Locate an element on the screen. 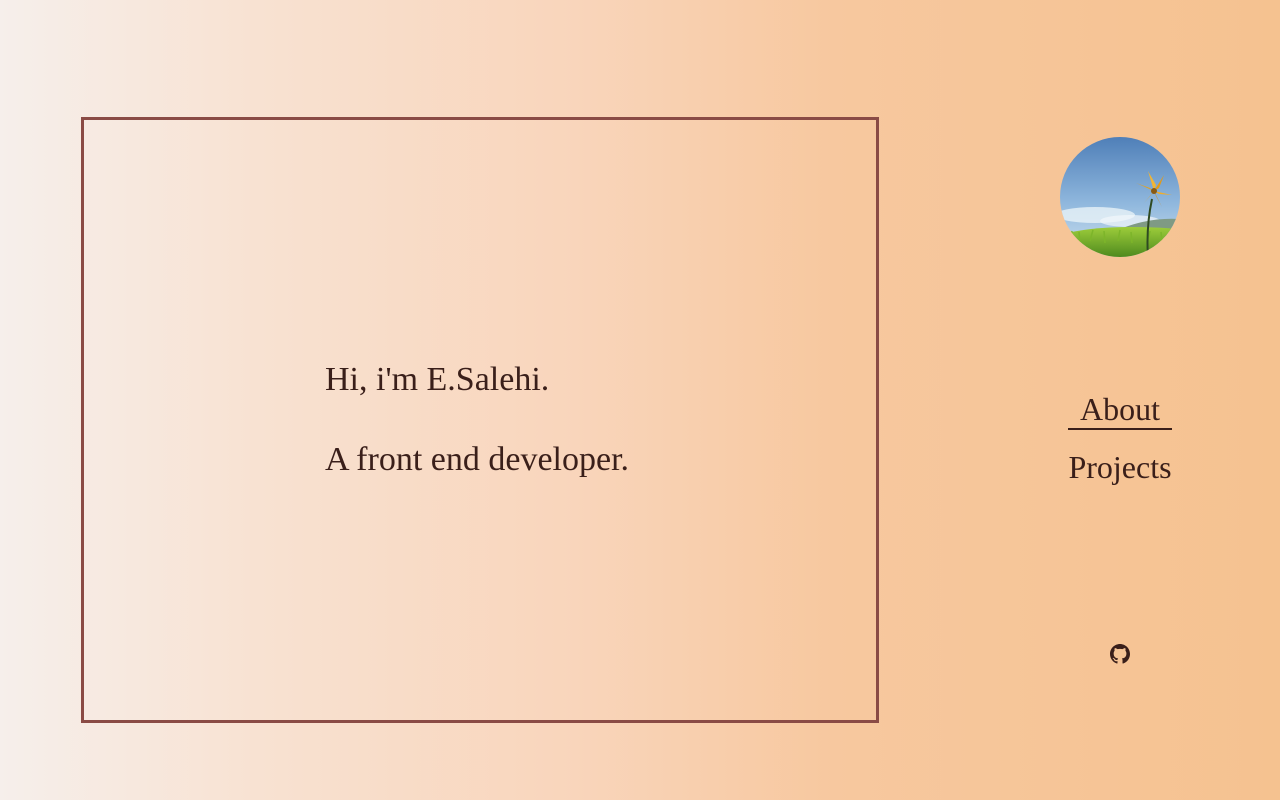 This screenshot has width=1280, height=800. github-link is located at coordinates (1120, 654).